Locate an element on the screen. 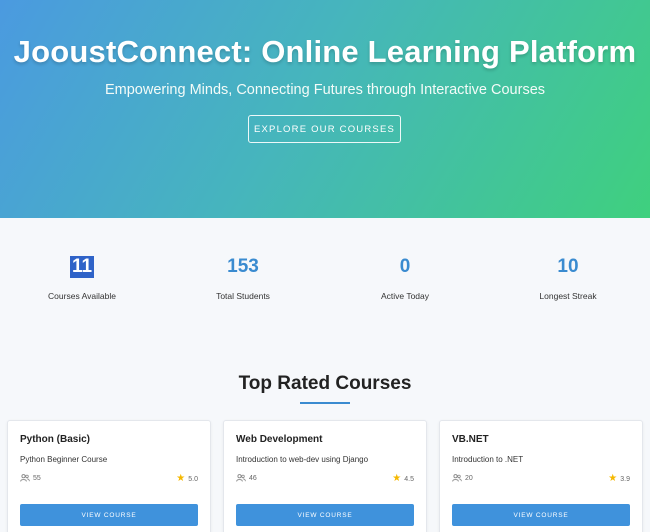 Image resolution: width=650 pixels, height=532 pixels. course-description: Python Beginner Course is located at coordinates (64, 459).